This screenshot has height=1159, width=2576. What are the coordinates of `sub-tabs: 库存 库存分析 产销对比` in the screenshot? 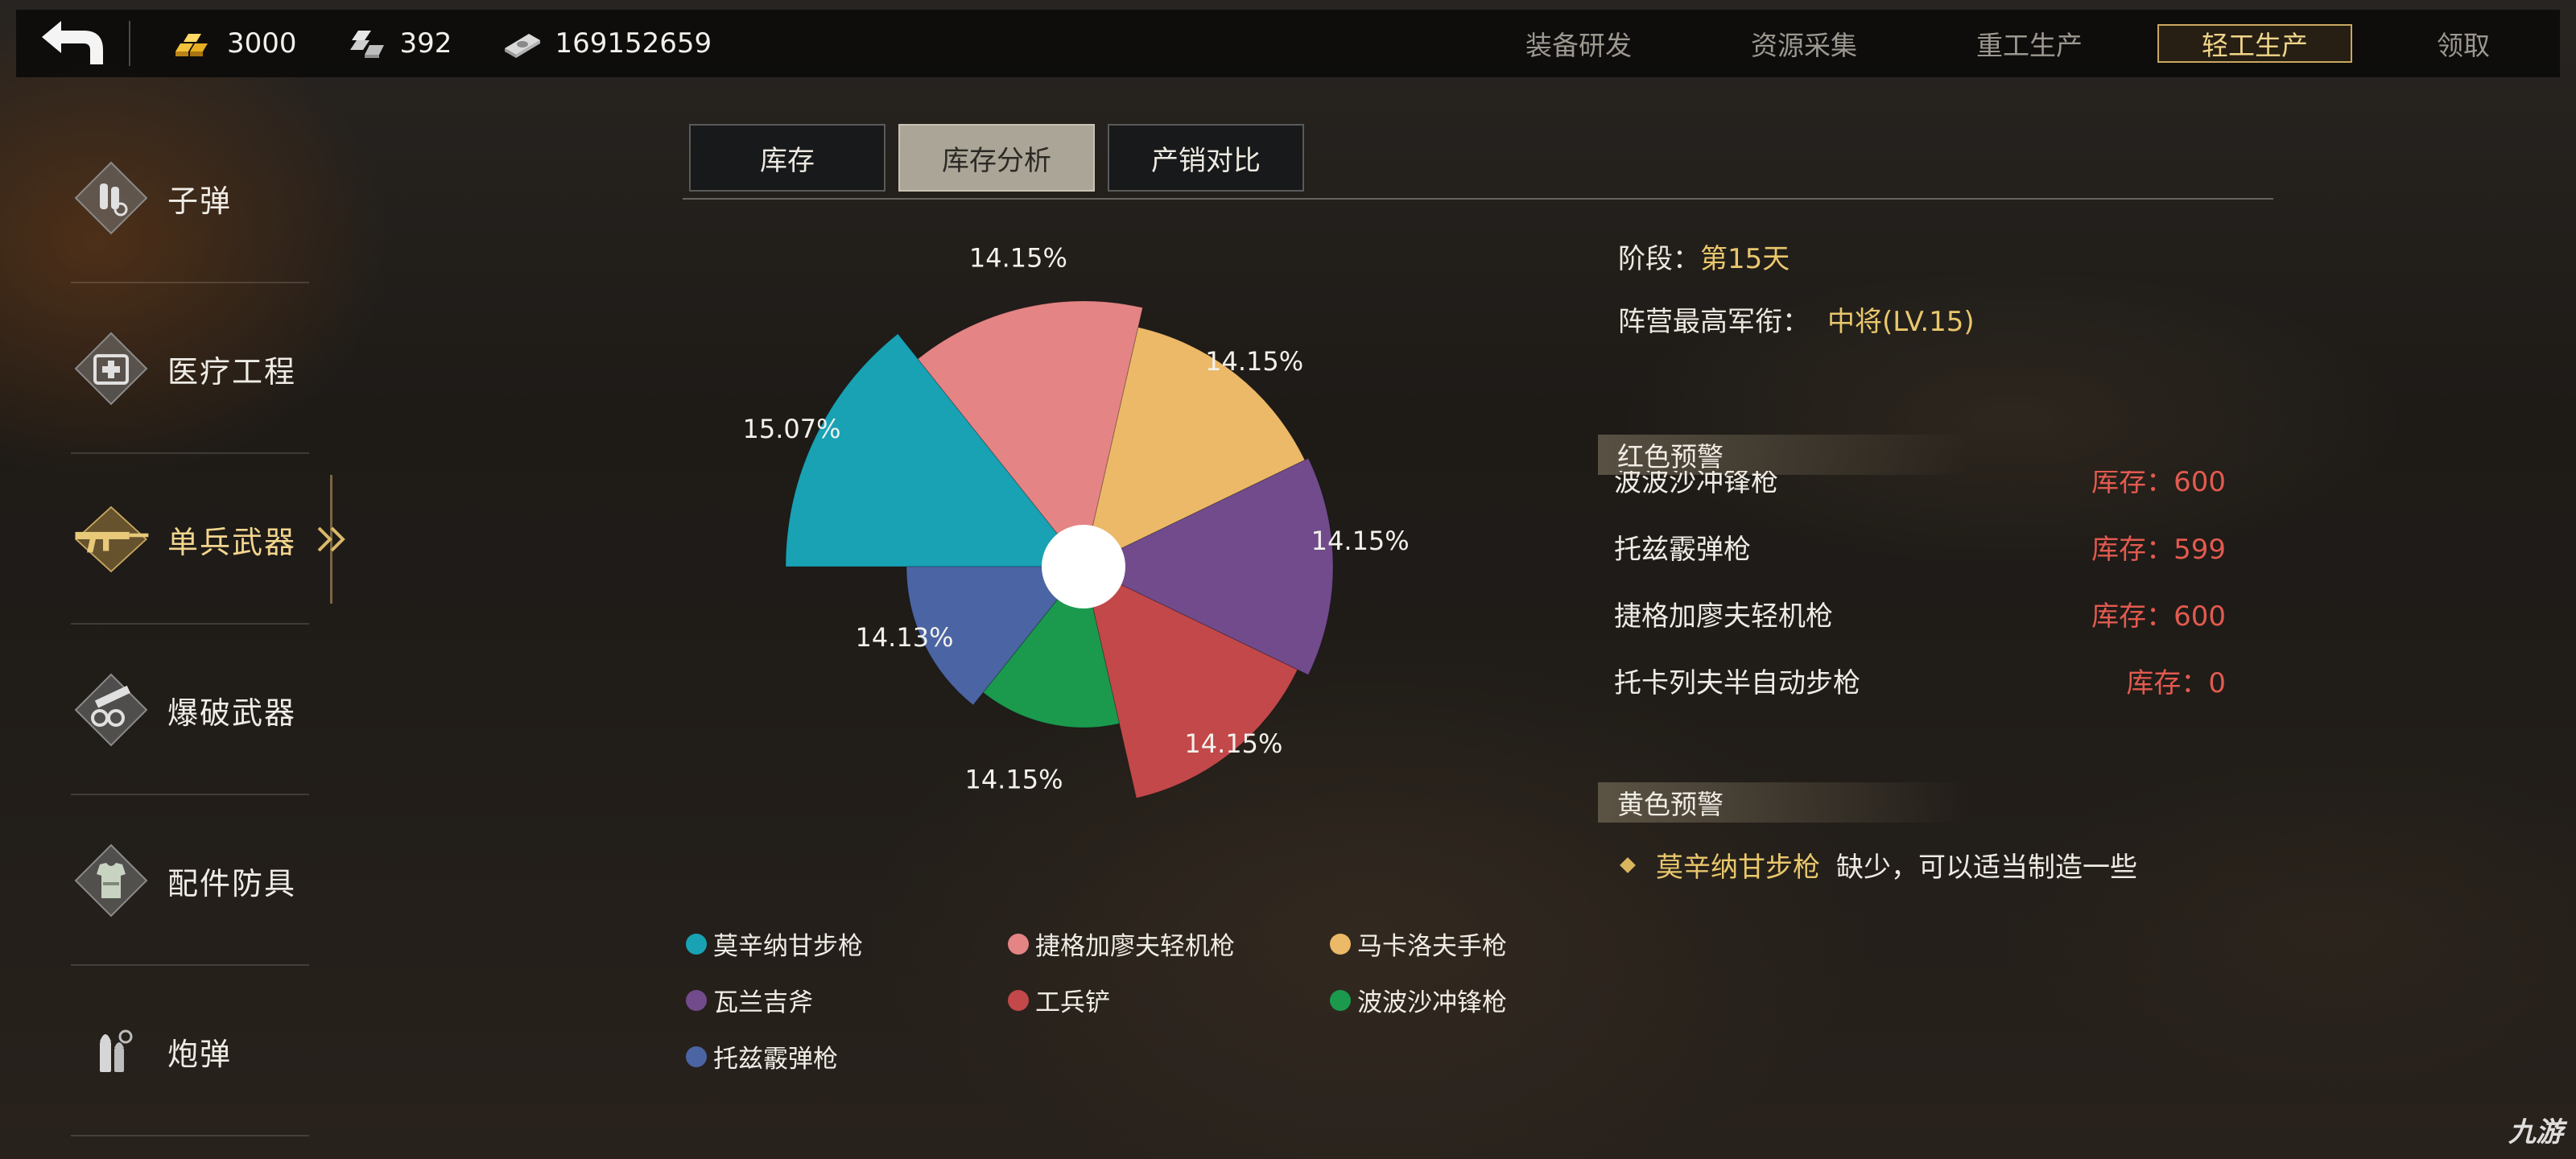 It's located at (1003, 158).